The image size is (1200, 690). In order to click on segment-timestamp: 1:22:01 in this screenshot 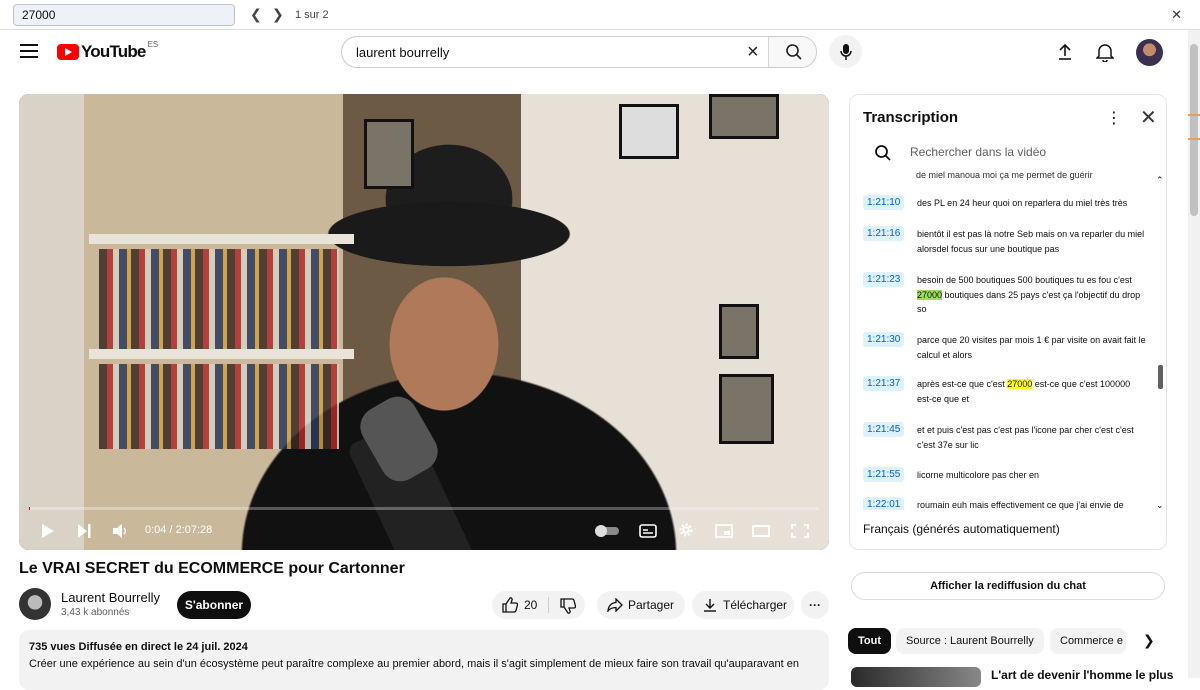, I will do `click(883, 503)`.